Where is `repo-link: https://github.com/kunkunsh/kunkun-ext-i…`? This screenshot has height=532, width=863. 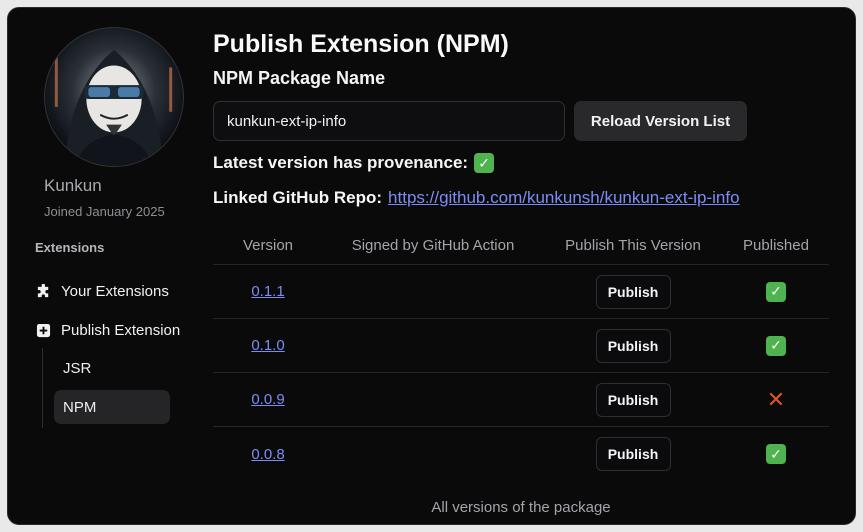
repo-link: https://github.com/kunkunsh/kunkun-ext-i… is located at coordinates (564, 198).